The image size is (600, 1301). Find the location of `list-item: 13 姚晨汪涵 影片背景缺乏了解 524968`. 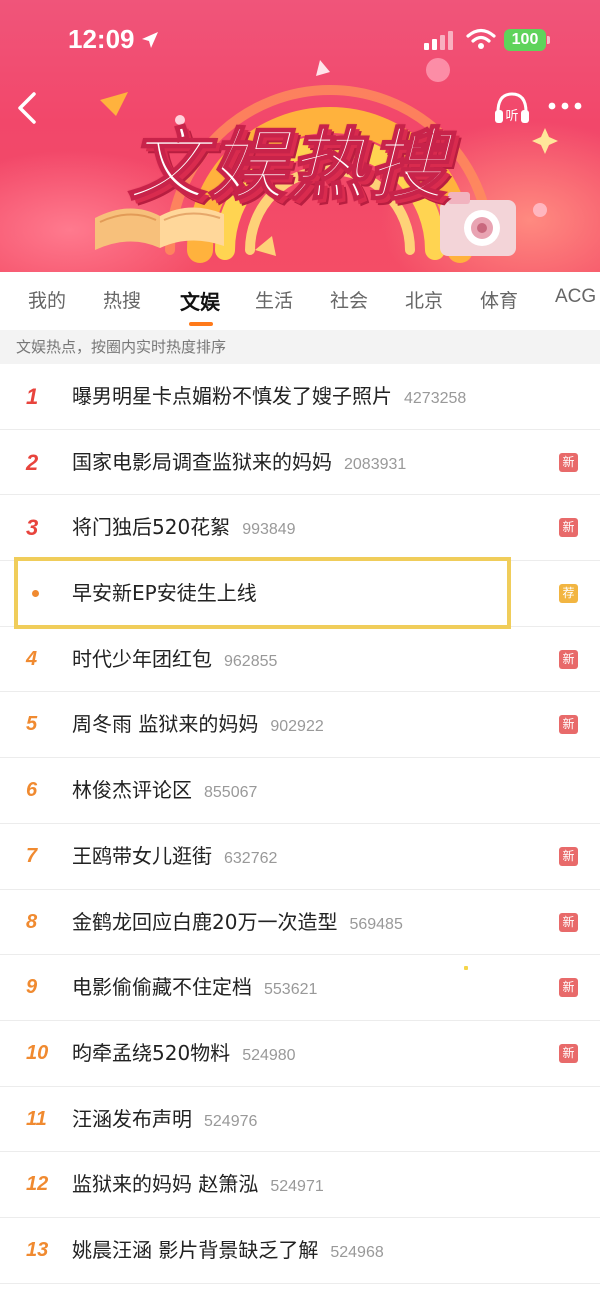

list-item: 13 姚晨汪涵 影片背景缺乏了解 524968 is located at coordinates (300, 1251).